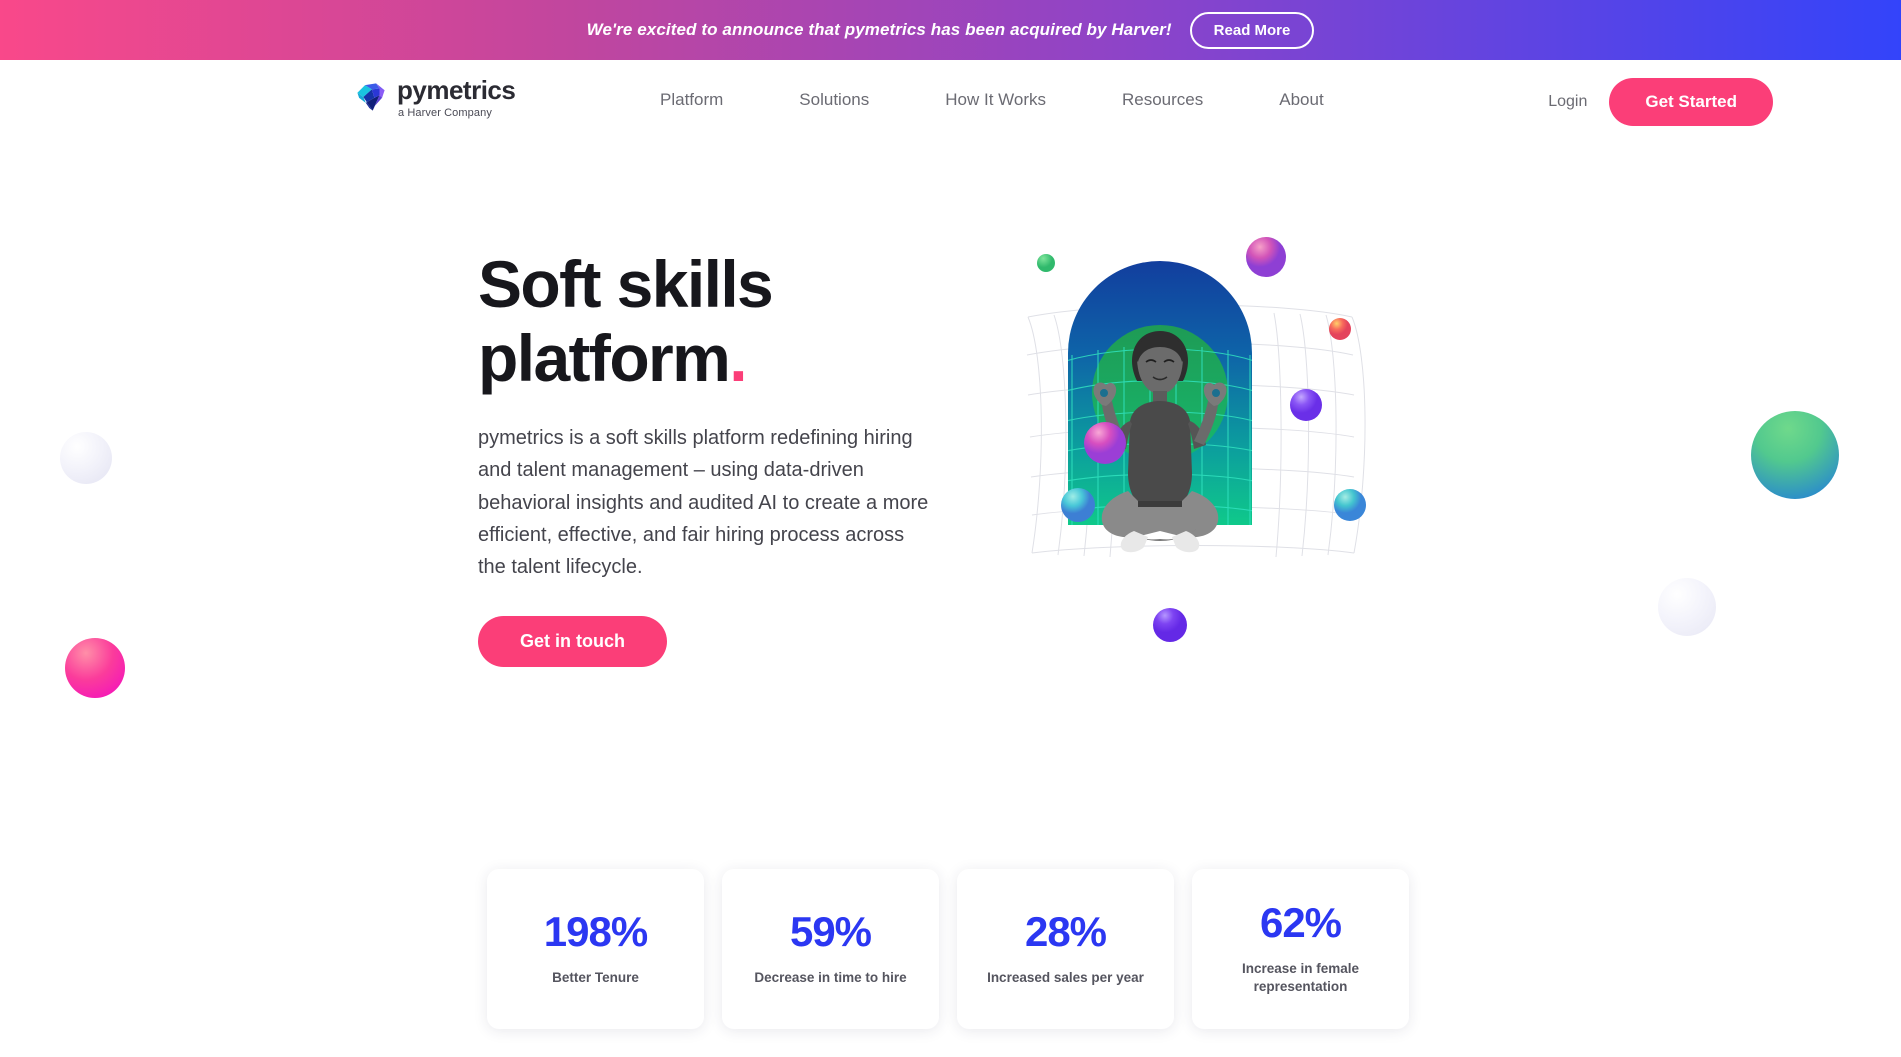  I want to click on stat-card: 28% Increased sales per year, so click(1065, 949).